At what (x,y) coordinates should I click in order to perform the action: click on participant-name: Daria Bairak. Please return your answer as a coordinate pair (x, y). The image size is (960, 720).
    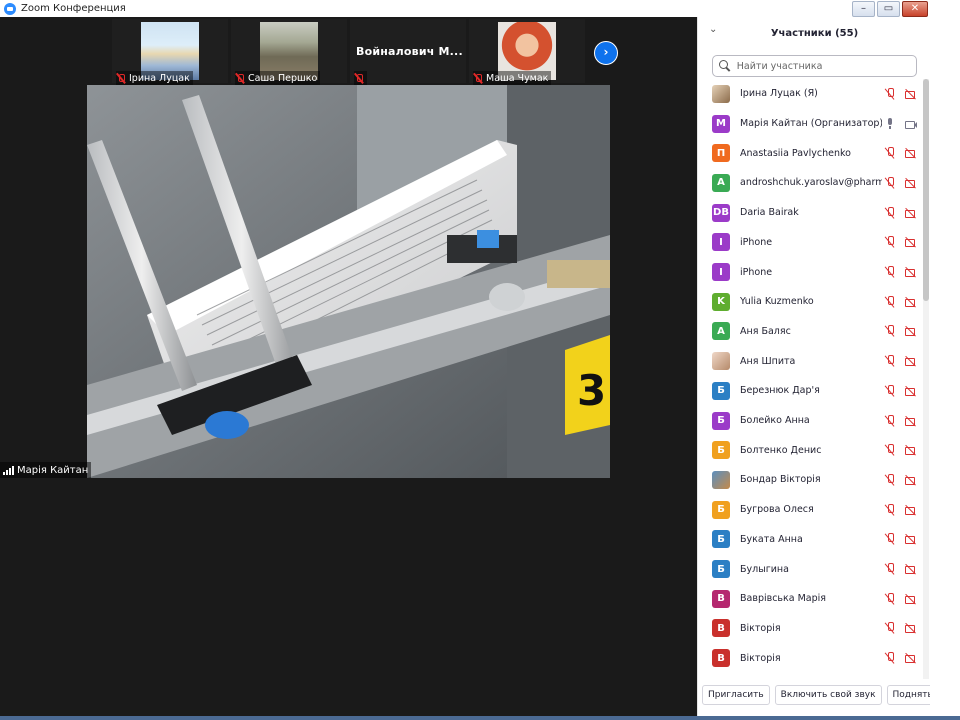
    Looking at the image, I should click on (769, 213).